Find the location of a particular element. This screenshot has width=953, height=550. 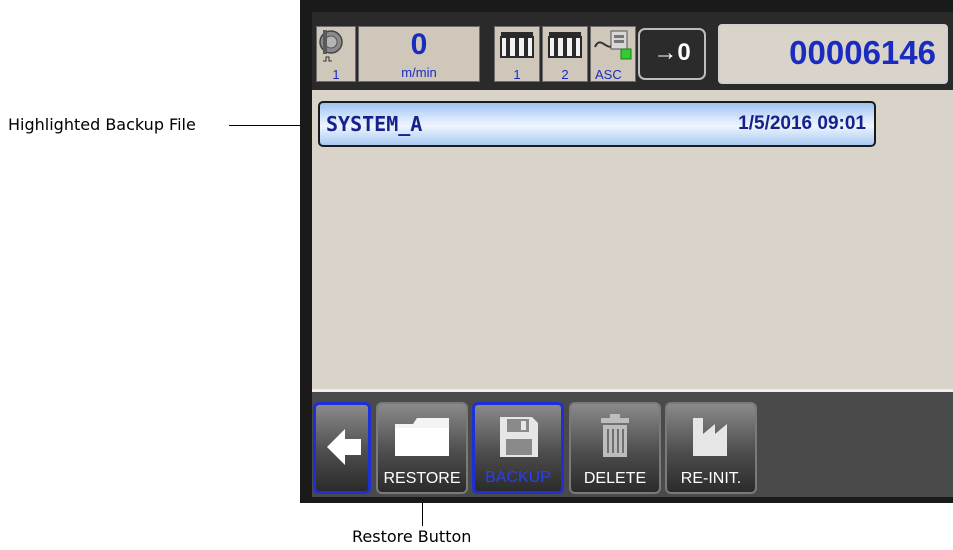

restore-label: RESTORE is located at coordinates (422, 478).